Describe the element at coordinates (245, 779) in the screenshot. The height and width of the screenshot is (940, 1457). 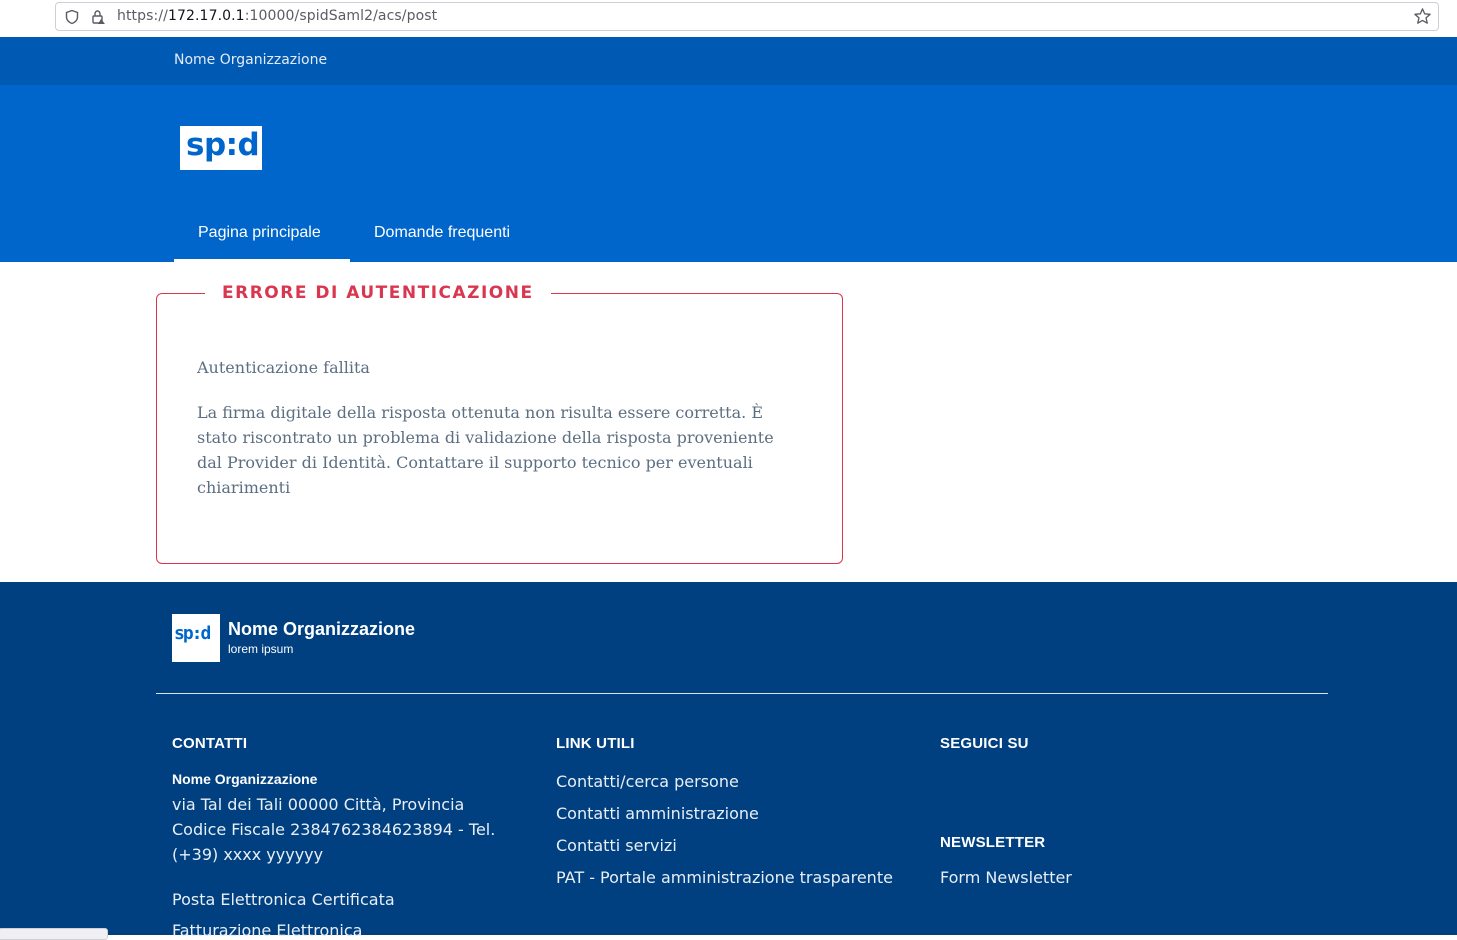
I see `contact-org-name: Nome Organizzazione` at that location.